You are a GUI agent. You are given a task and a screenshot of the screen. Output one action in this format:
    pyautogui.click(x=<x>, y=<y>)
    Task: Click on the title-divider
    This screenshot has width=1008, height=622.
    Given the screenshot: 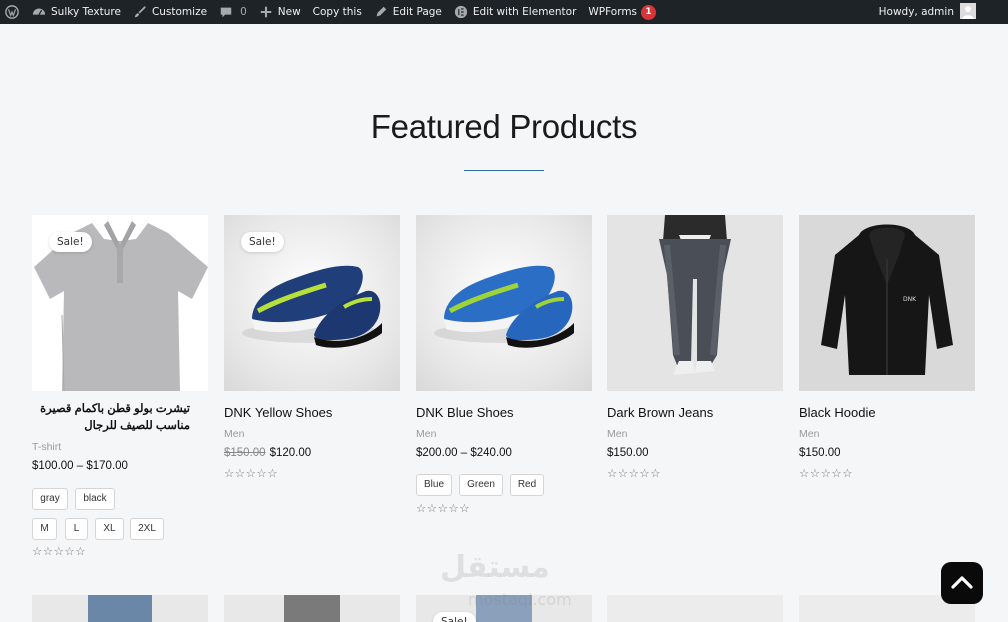 What is the action you would take?
    pyautogui.click(x=504, y=170)
    